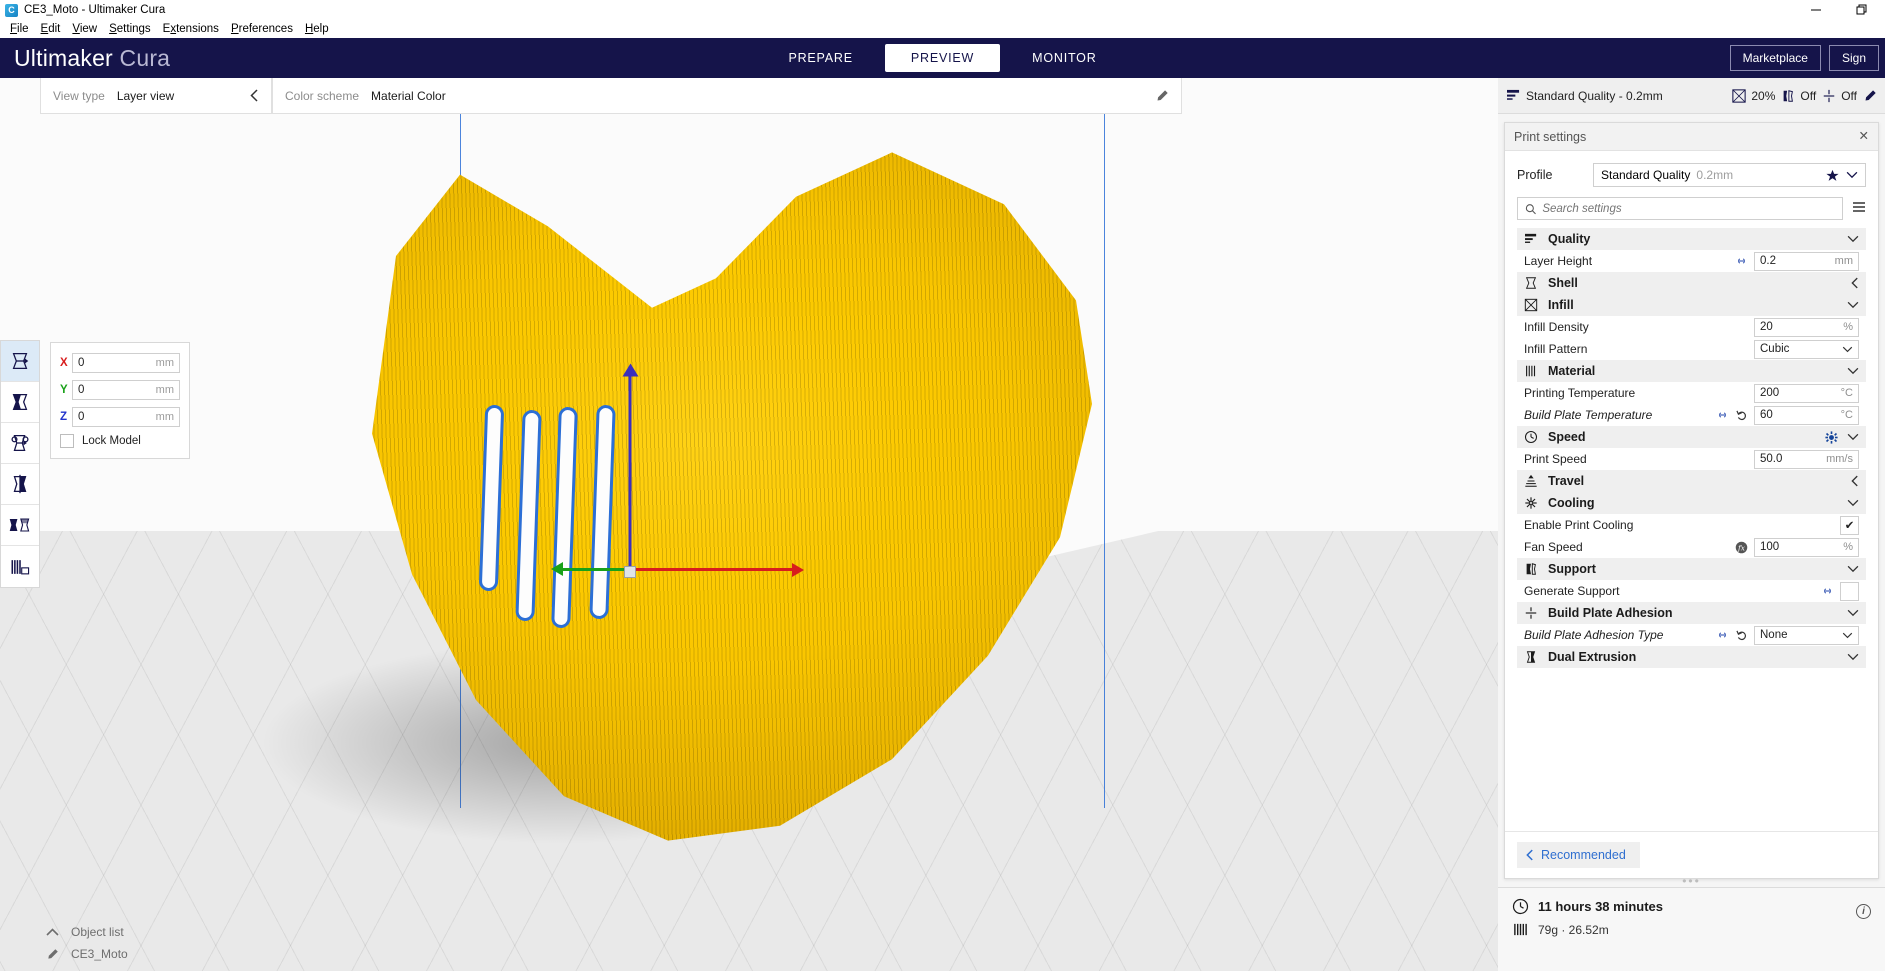 The height and width of the screenshot is (971, 1885). What do you see at coordinates (130, 29) in the screenshot?
I see `menu-settings: Settings` at bounding box center [130, 29].